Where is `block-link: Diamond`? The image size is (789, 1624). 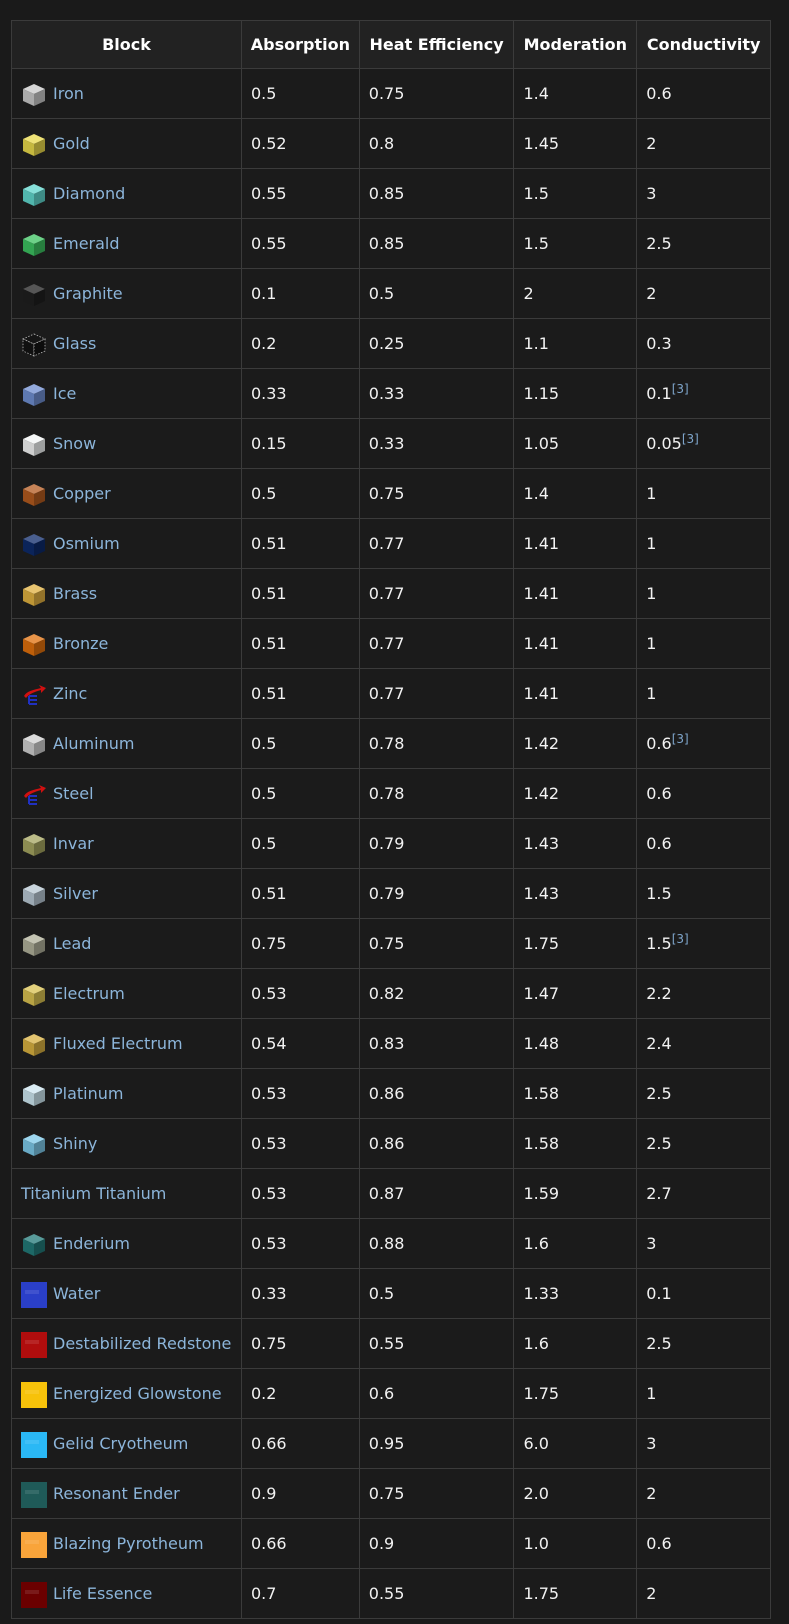 block-link: Diamond is located at coordinates (89, 193).